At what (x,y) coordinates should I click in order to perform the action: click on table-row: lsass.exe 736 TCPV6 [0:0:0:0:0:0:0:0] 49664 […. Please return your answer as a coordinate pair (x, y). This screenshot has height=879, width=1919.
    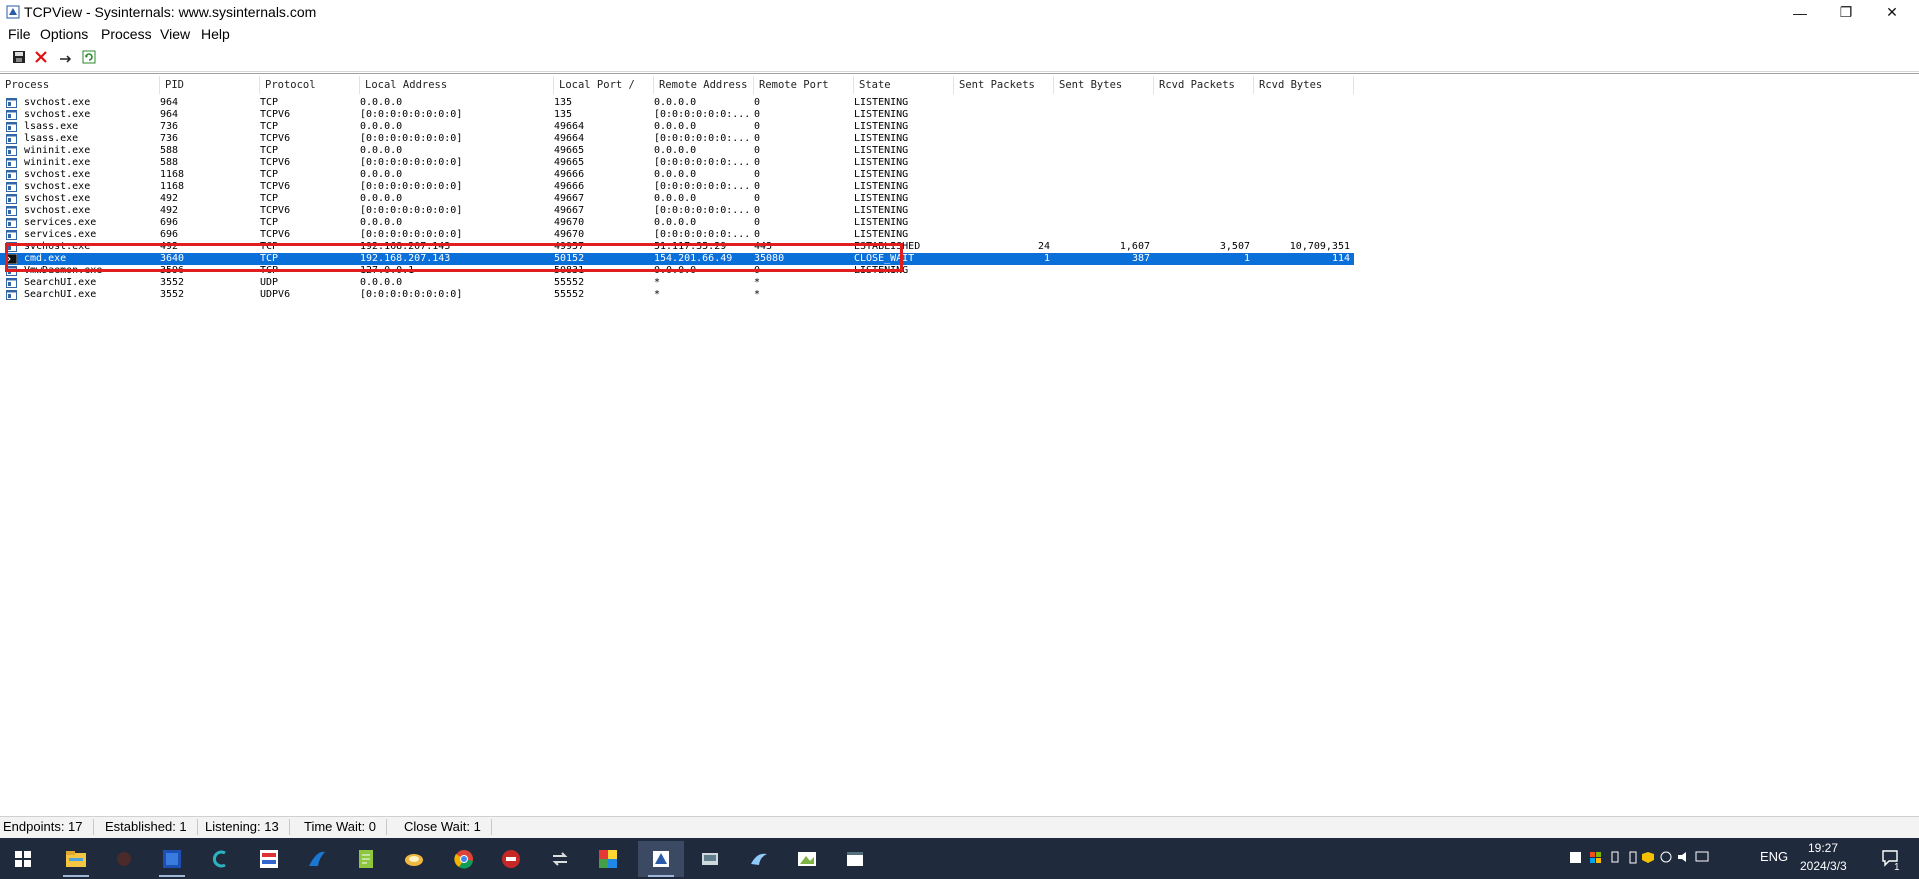
    Looking at the image, I should click on (677, 139).